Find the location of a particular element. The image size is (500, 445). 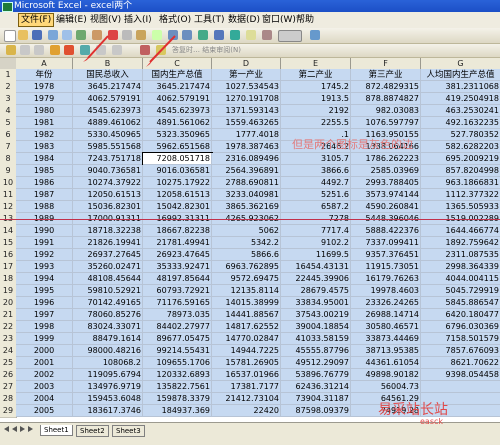

data-cell: 7857.676093 is located at coordinates (460, 351).